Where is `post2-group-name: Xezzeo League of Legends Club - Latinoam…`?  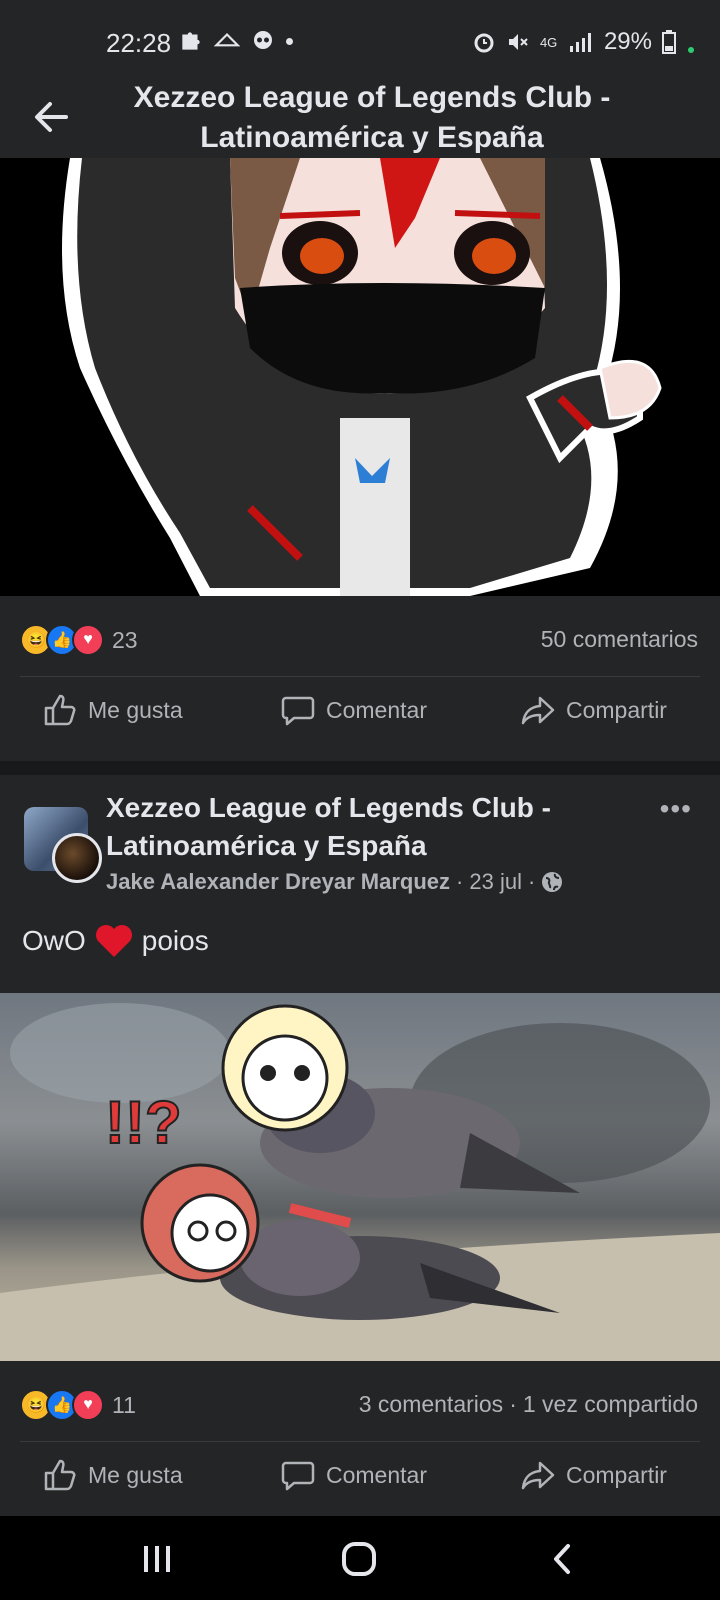 post2-group-name: Xezzeo League of Legends Club - Latinoam… is located at coordinates (366, 827).